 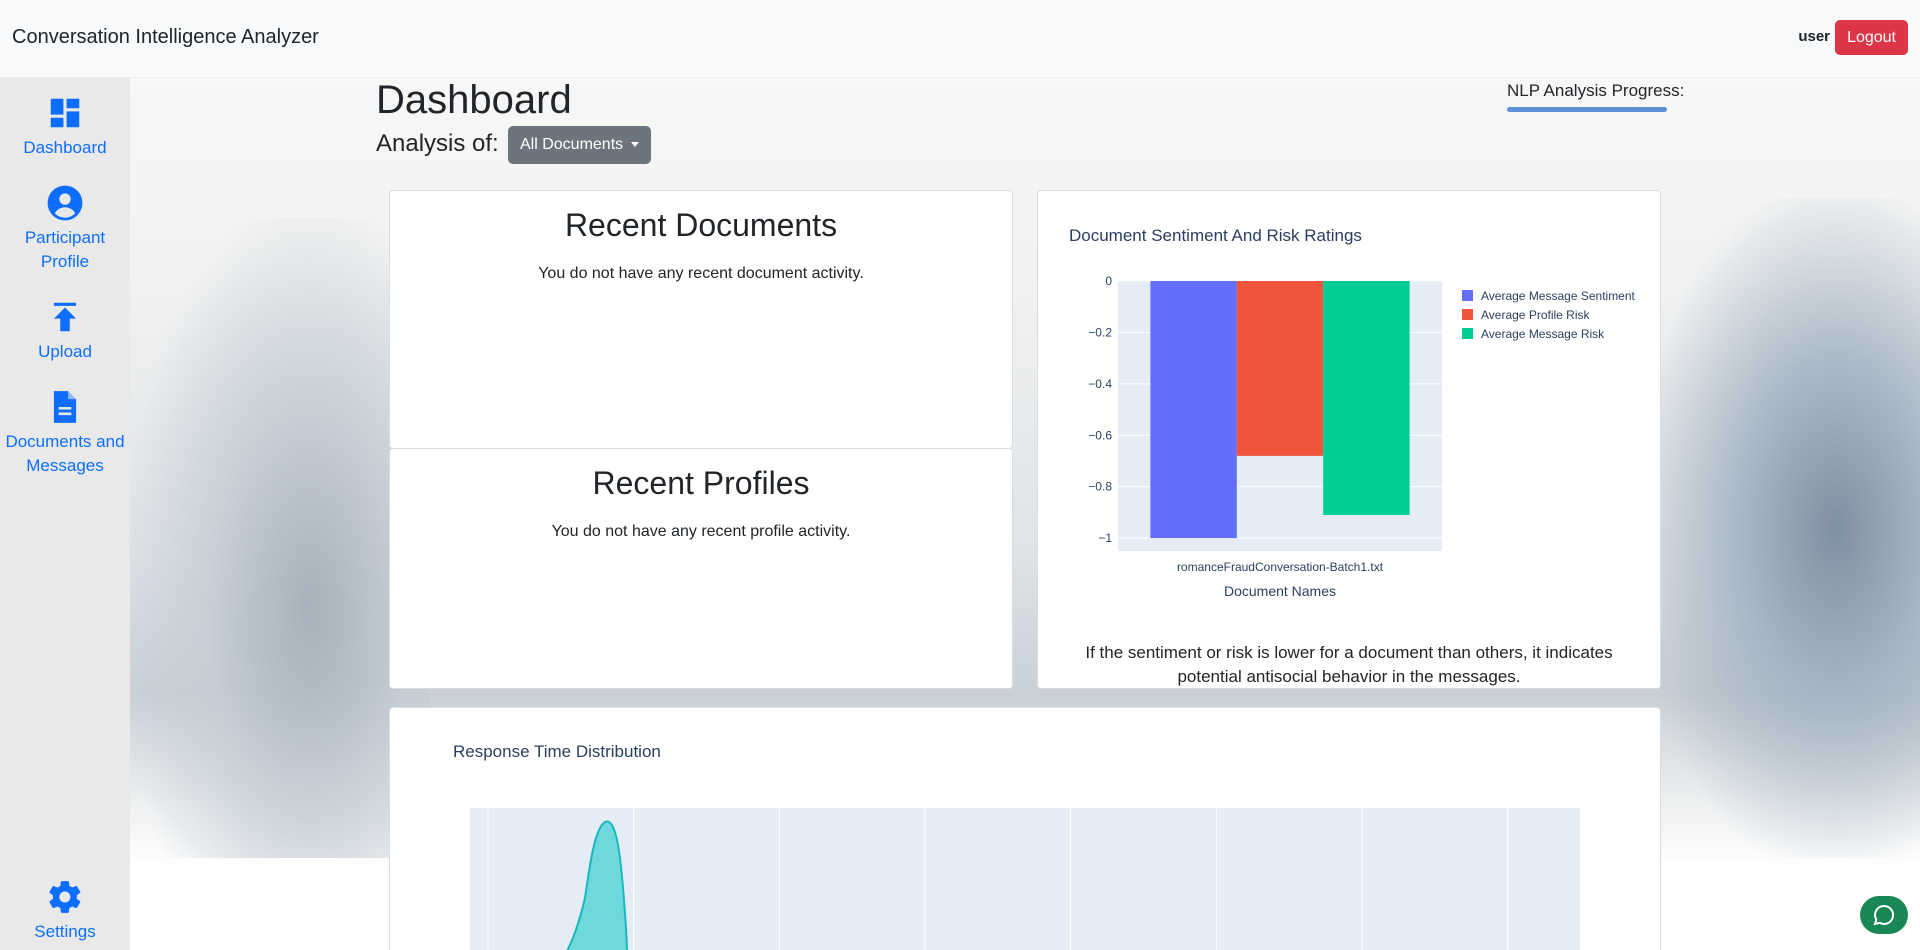 I want to click on dashboard-icon, so click(x=65, y=113).